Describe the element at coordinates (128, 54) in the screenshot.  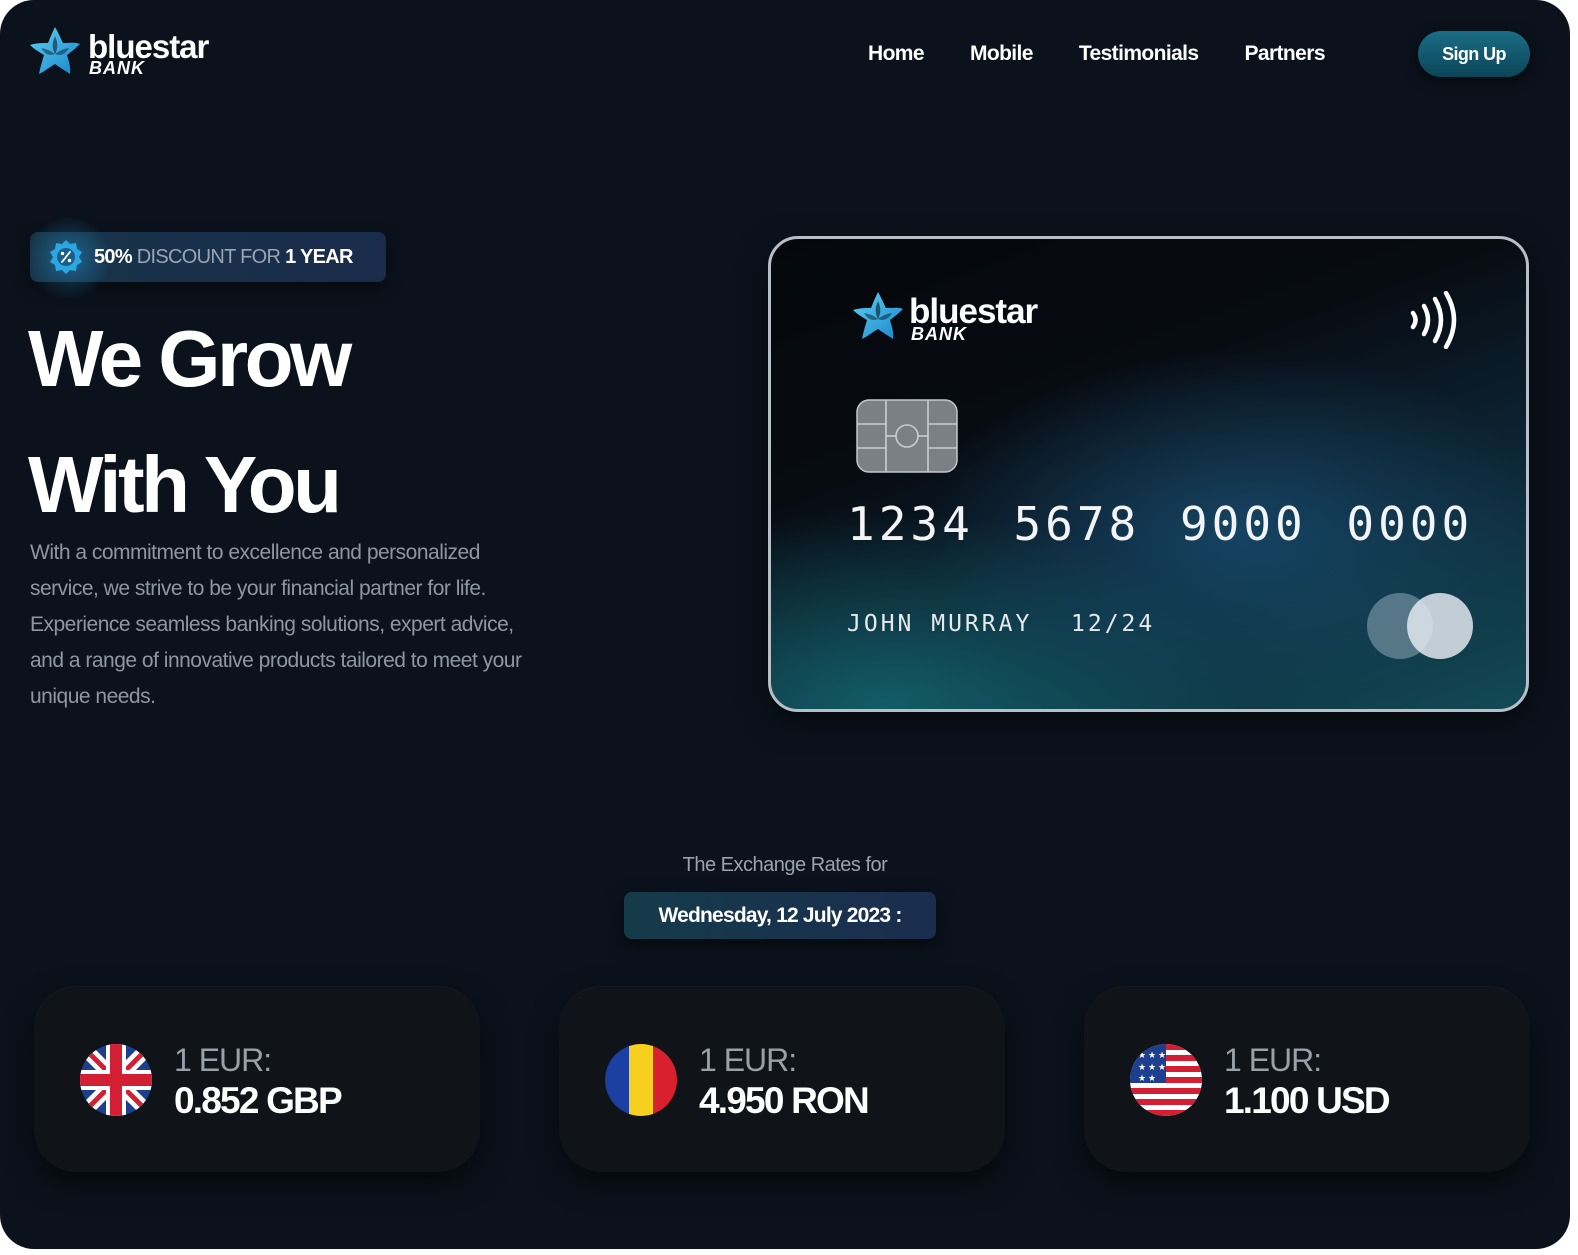
I see `brand-logo: bluestar BANK` at that location.